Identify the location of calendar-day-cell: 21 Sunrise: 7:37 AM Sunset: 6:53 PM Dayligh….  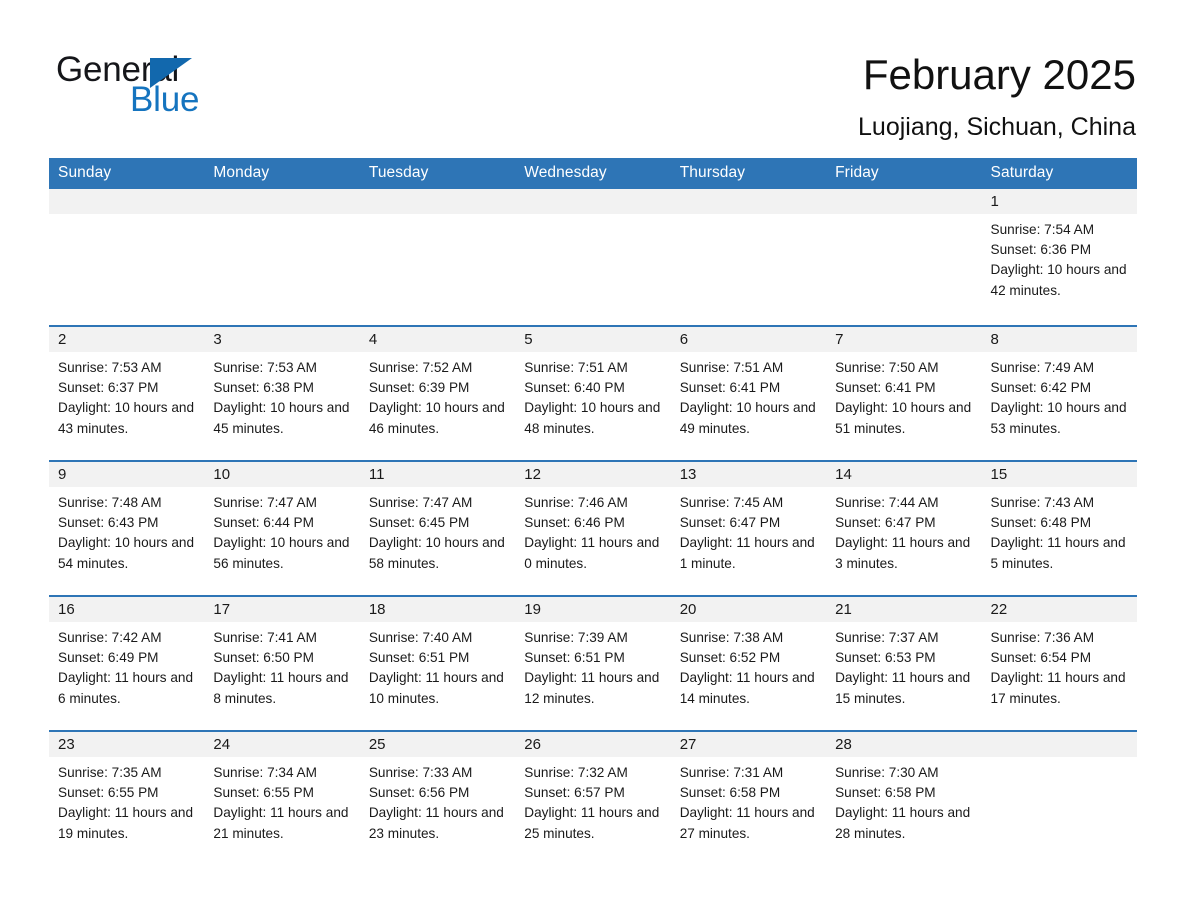
(904, 663).